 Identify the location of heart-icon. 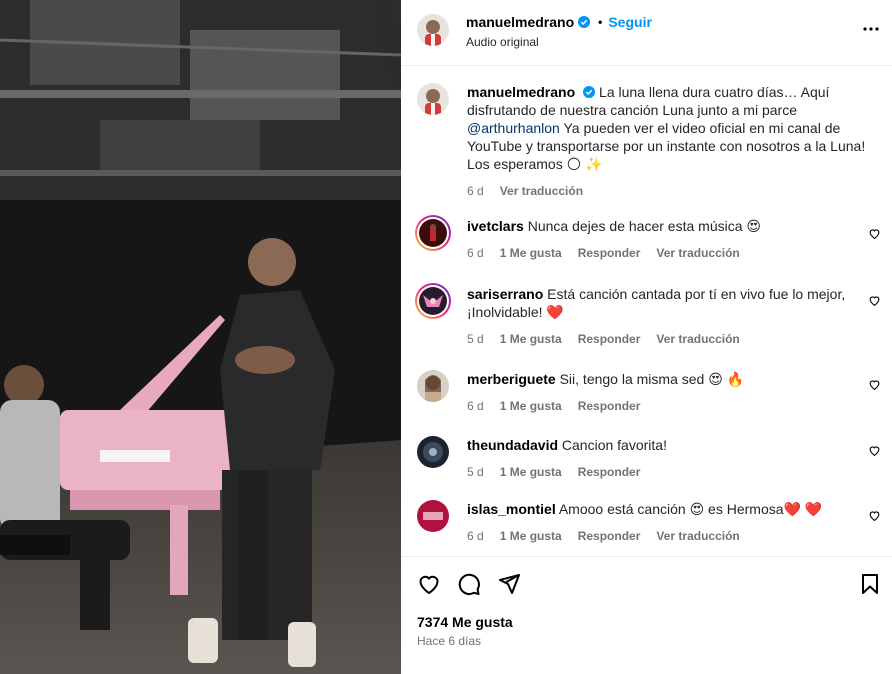
(429, 584).